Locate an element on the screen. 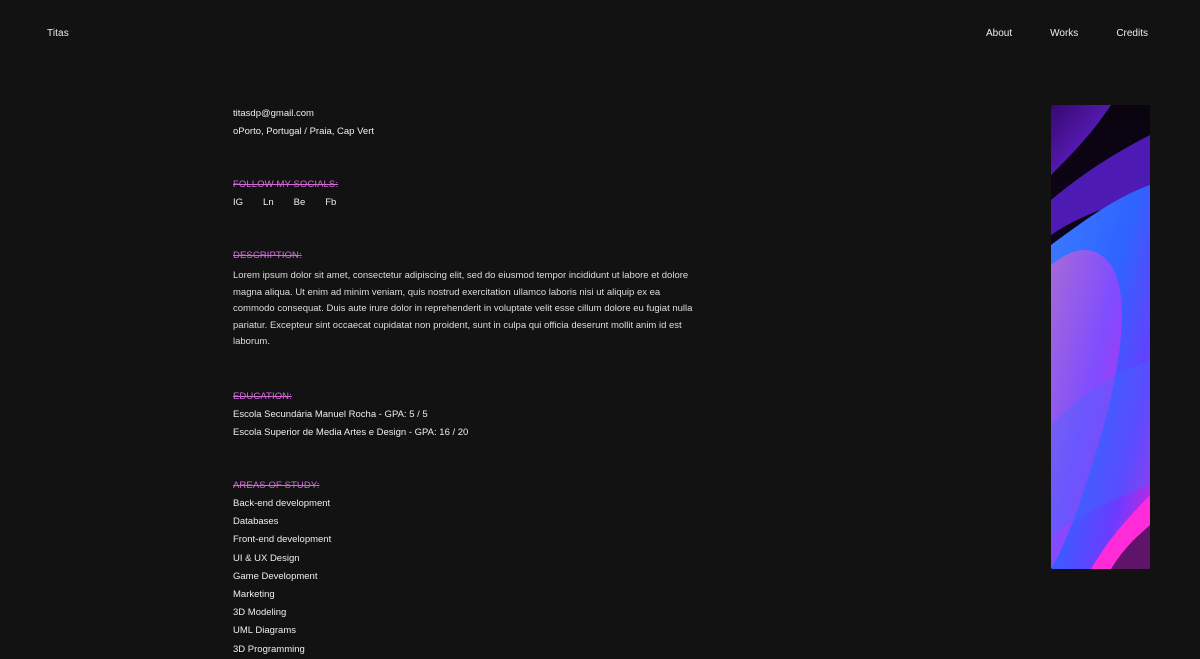 The height and width of the screenshot is (659, 1200). area-item: Back-end development is located at coordinates (282, 503).